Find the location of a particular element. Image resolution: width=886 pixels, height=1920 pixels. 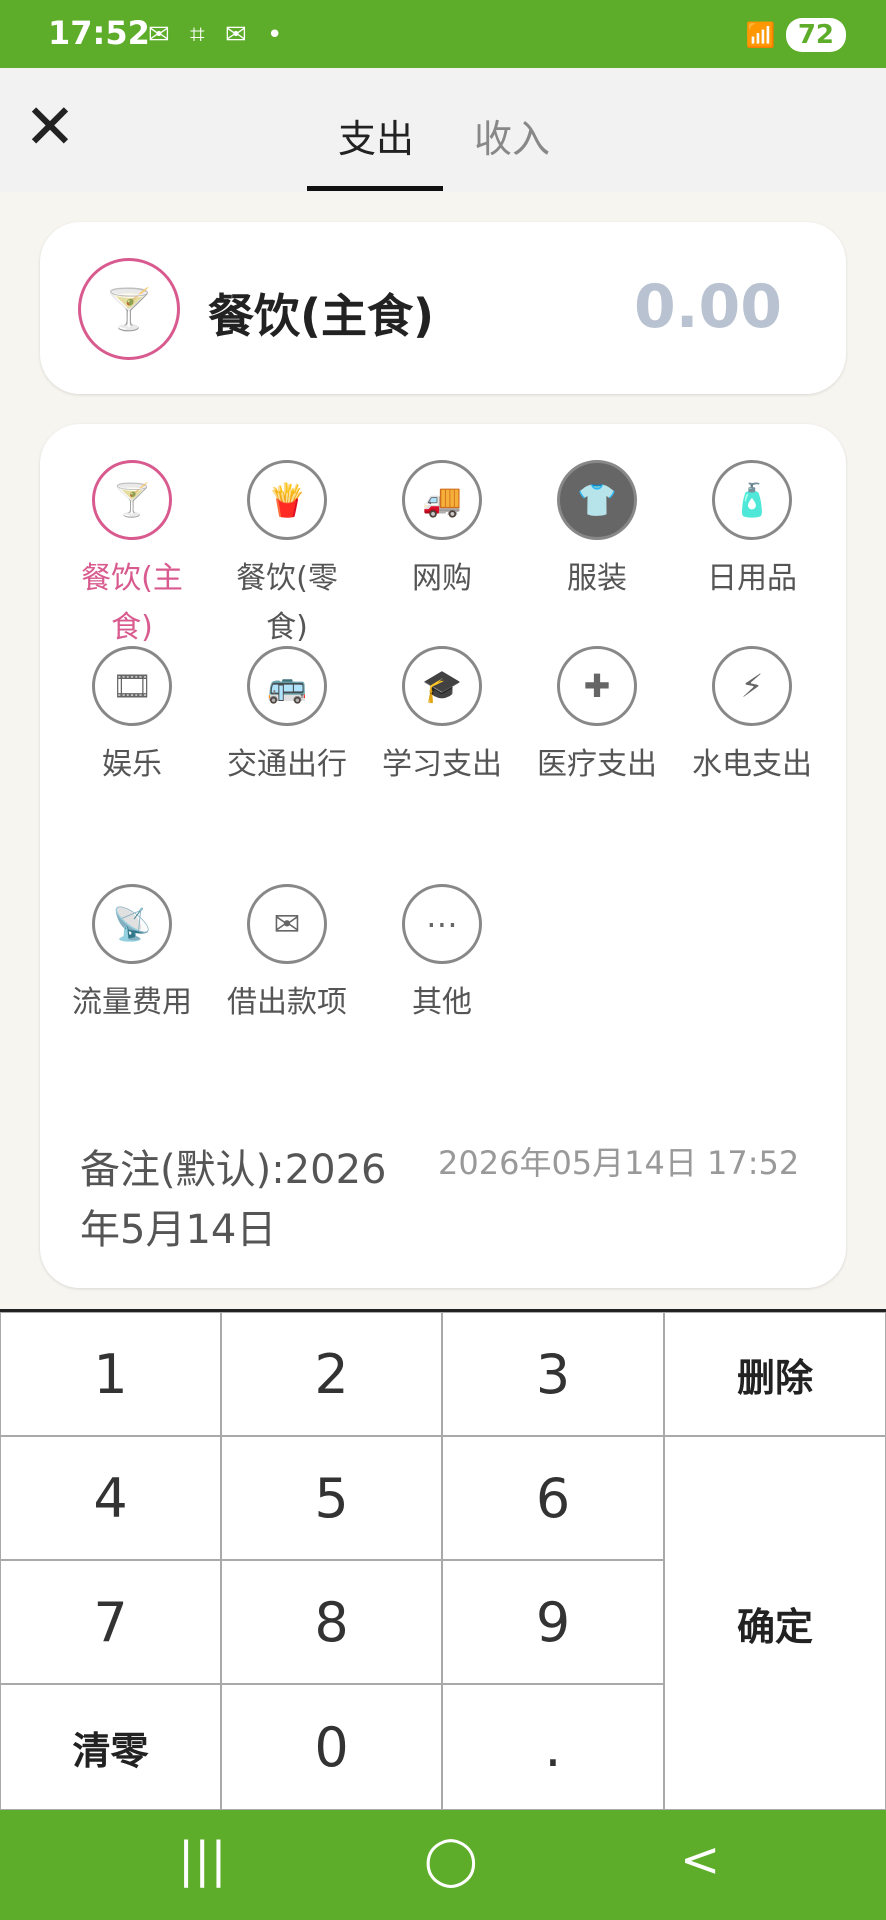

truck-icon: 🚚 is located at coordinates (442, 500).